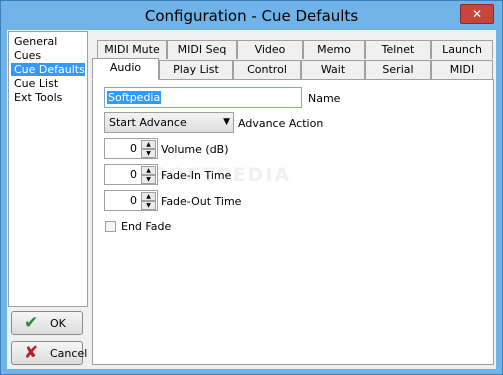 This screenshot has width=503, height=375. I want to click on ok-button: ✔ OK, so click(47, 323).